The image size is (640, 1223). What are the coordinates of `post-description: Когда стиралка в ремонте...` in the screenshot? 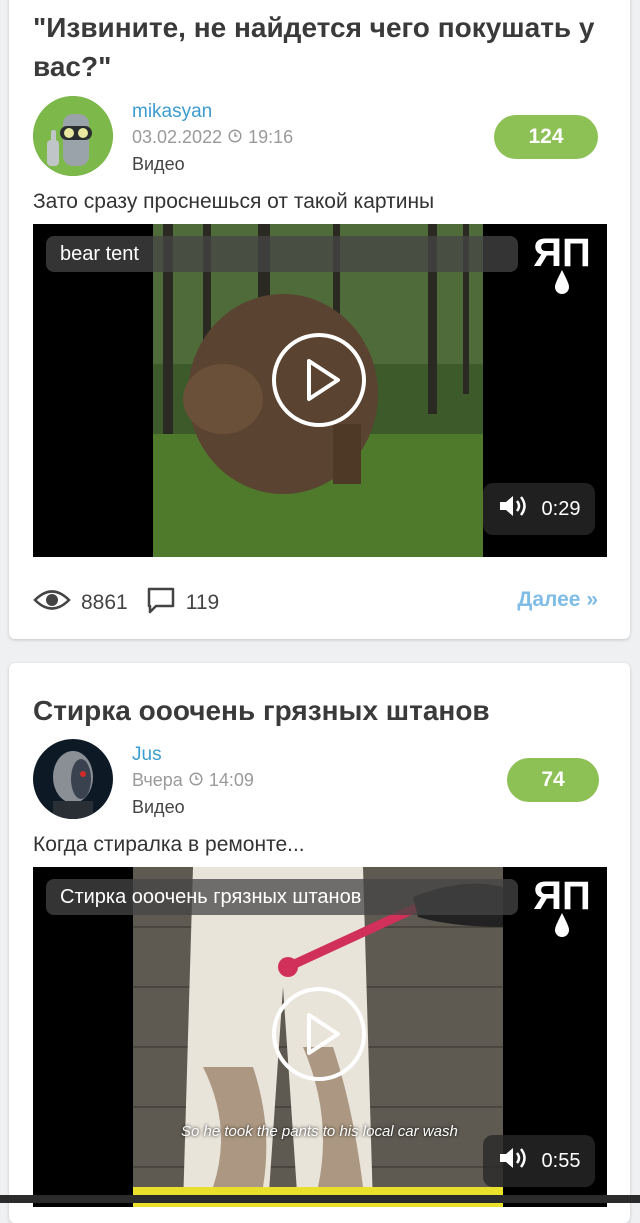 It's located at (169, 844).